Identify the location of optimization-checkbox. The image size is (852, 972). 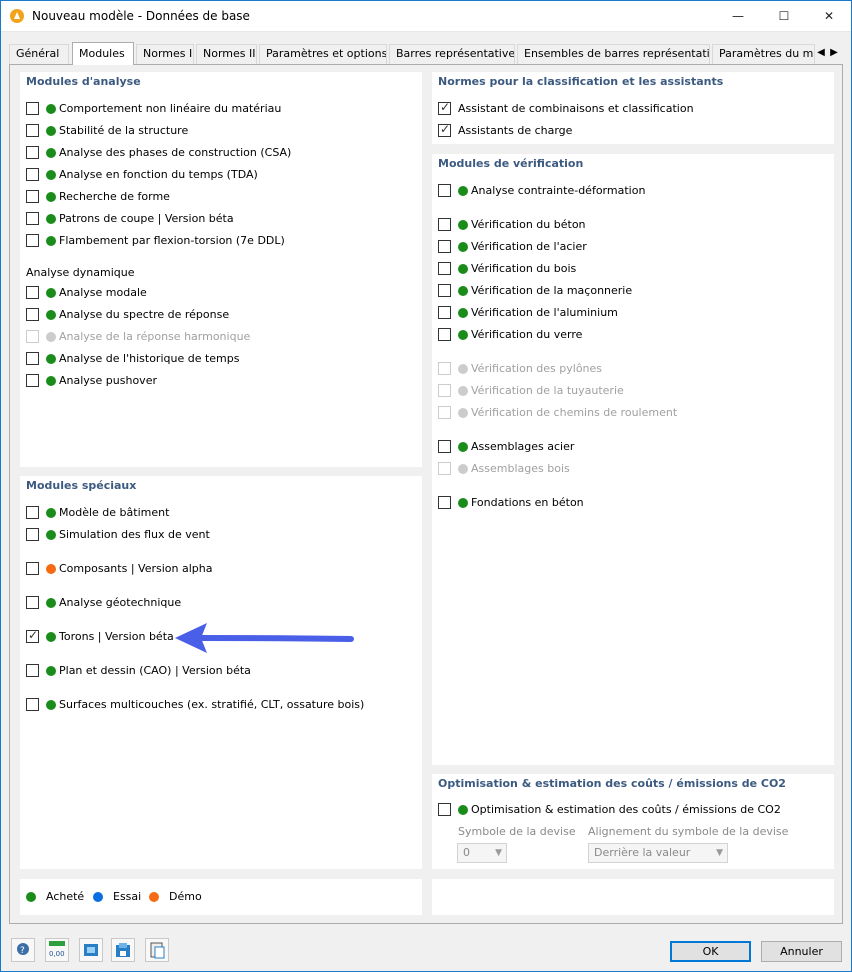
(444, 809).